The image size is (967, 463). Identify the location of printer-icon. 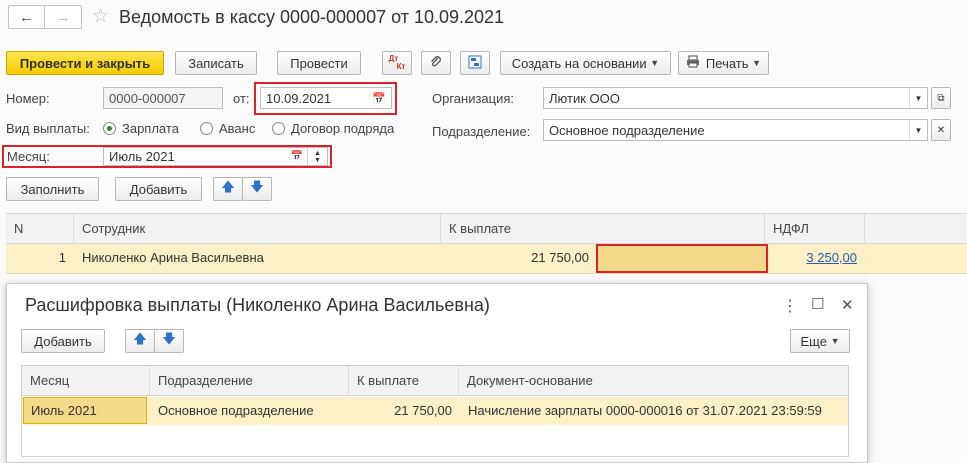
(693, 63).